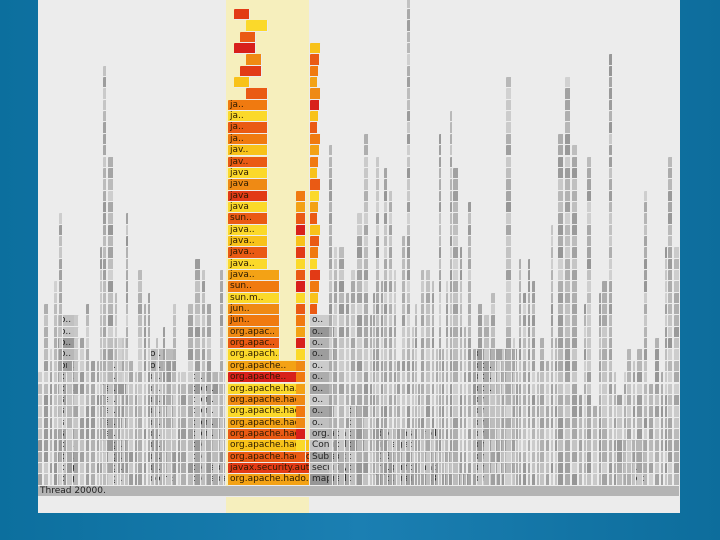  I want to click on stack-frame: org.apache.had.., so click(265, 412).